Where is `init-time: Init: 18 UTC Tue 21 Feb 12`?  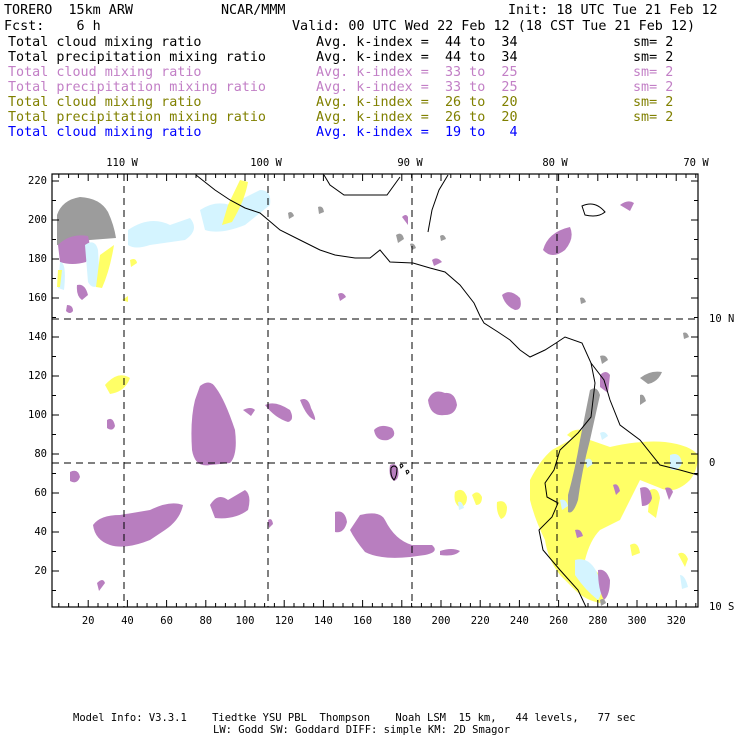
init-time: Init: 18 UTC Tue 21 Feb 12 is located at coordinates (613, 10).